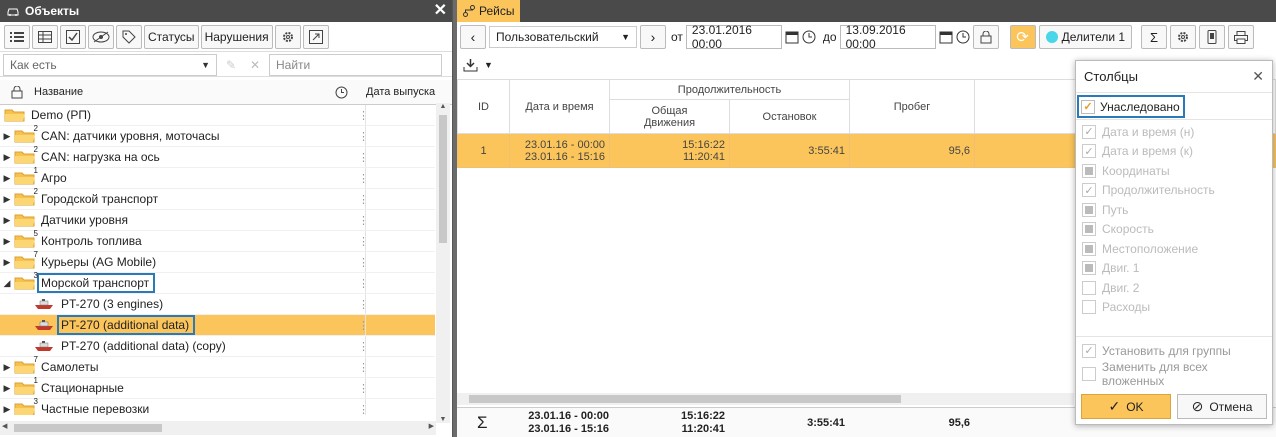 This screenshot has height=437, width=1276. What do you see at coordinates (218, 428) in the screenshot?
I see `horizontal-scrollbar: ◀ ▶` at bounding box center [218, 428].